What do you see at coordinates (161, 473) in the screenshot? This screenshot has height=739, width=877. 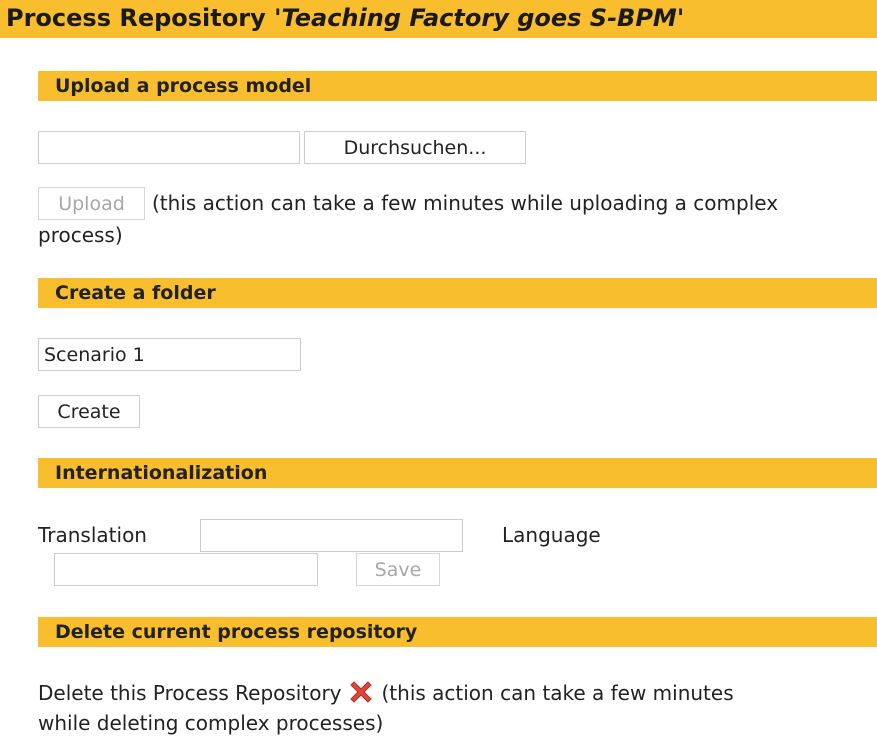 I see `i18n-section-title: Internationalization` at bounding box center [161, 473].